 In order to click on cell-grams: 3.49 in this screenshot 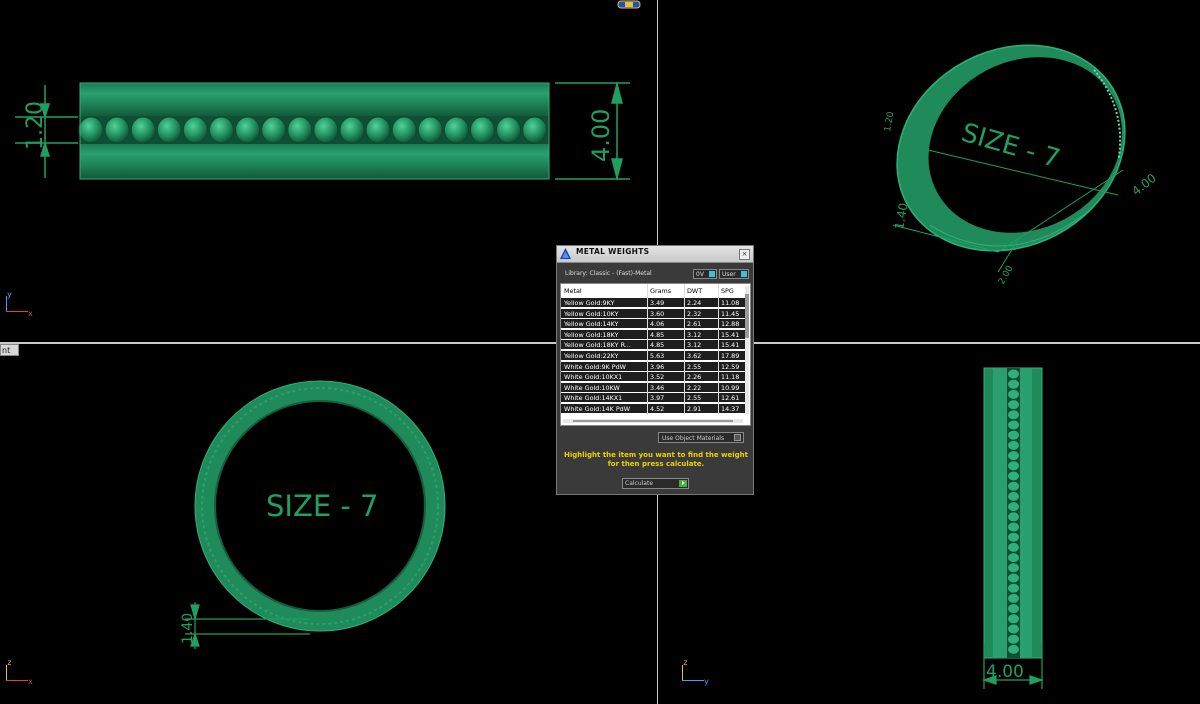, I will do `click(657, 303)`.